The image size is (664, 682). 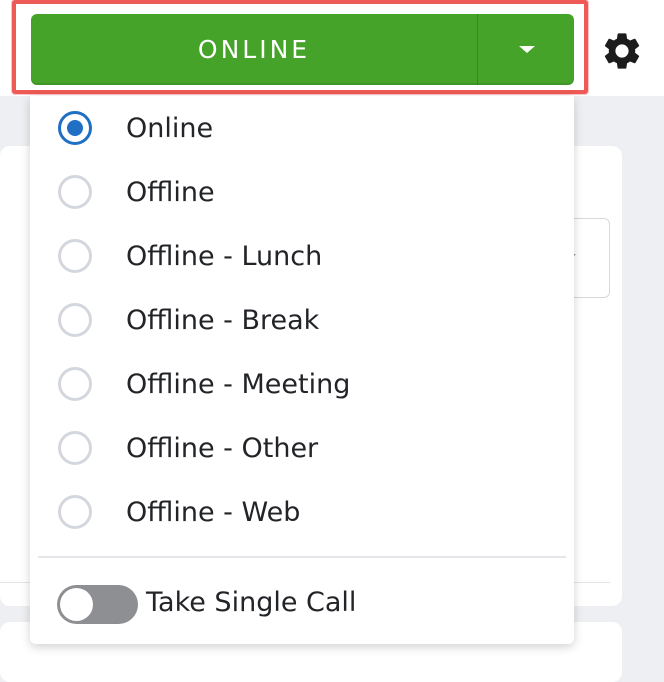 I want to click on status-option-offline-break: Offline - Break, so click(x=302, y=321).